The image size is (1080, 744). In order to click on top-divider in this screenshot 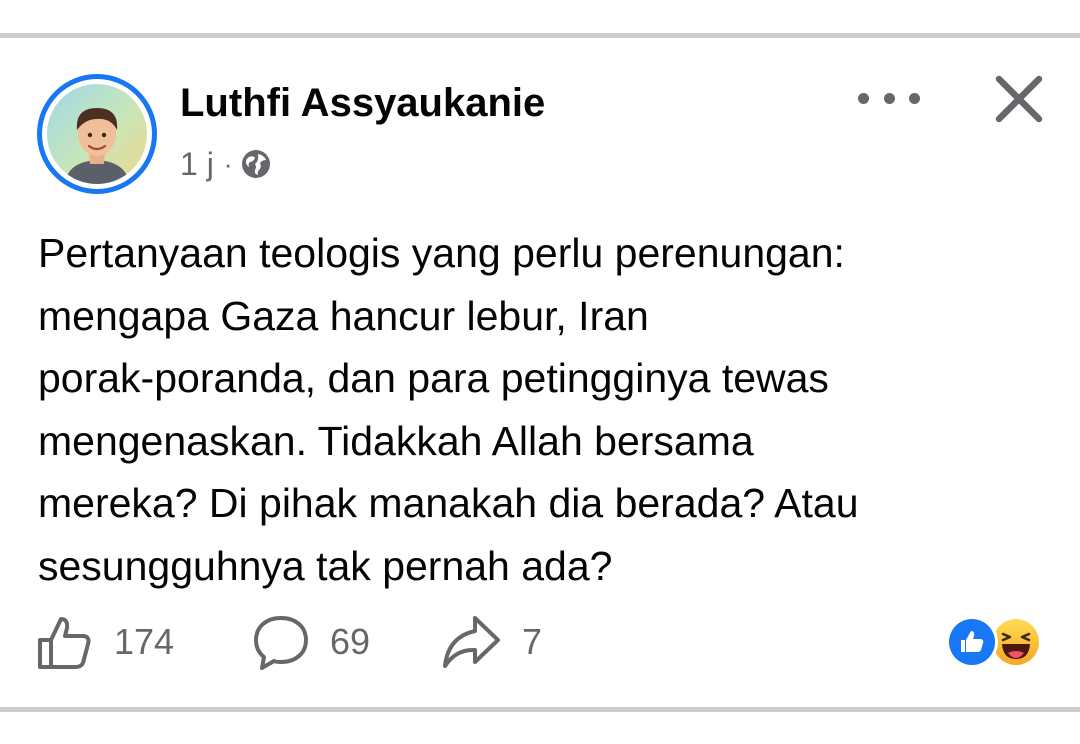, I will do `click(540, 35)`.